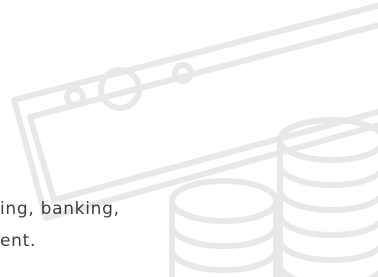 This screenshot has width=378, height=277. Describe the element at coordinates (18, 241) in the screenshot. I see `description-text-line-2: ent.` at that location.